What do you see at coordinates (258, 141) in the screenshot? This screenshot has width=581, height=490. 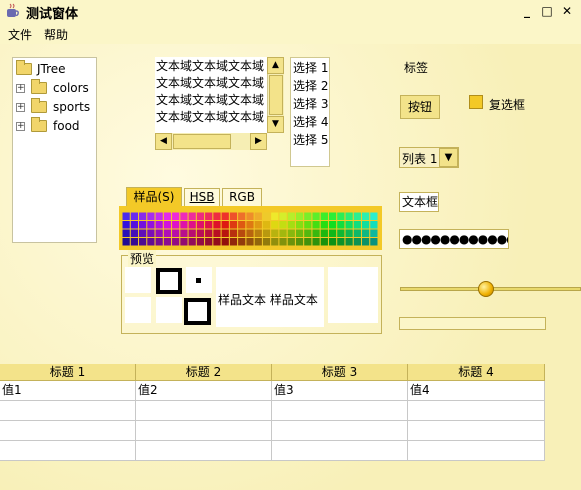 I see `scroll-right-icon: ▶` at bounding box center [258, 141].